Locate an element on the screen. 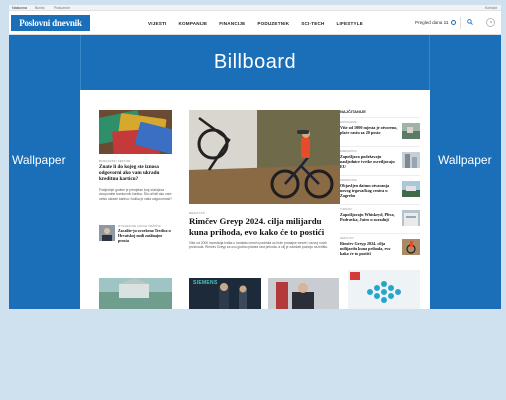  most-read-tag: ENERGETIKA is located at coordinates (348, 151).